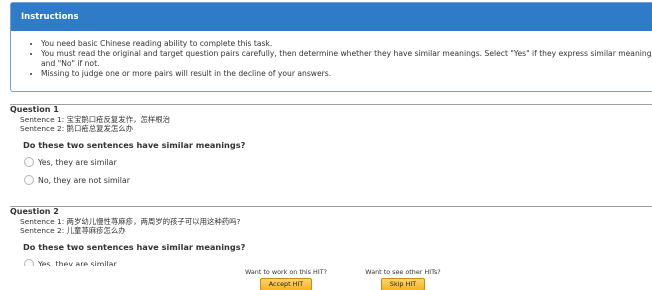  What do you see at coordinates (34, 211) in the screenshot?
I see `question-title: Question 2` at bounding box center [34, 211].